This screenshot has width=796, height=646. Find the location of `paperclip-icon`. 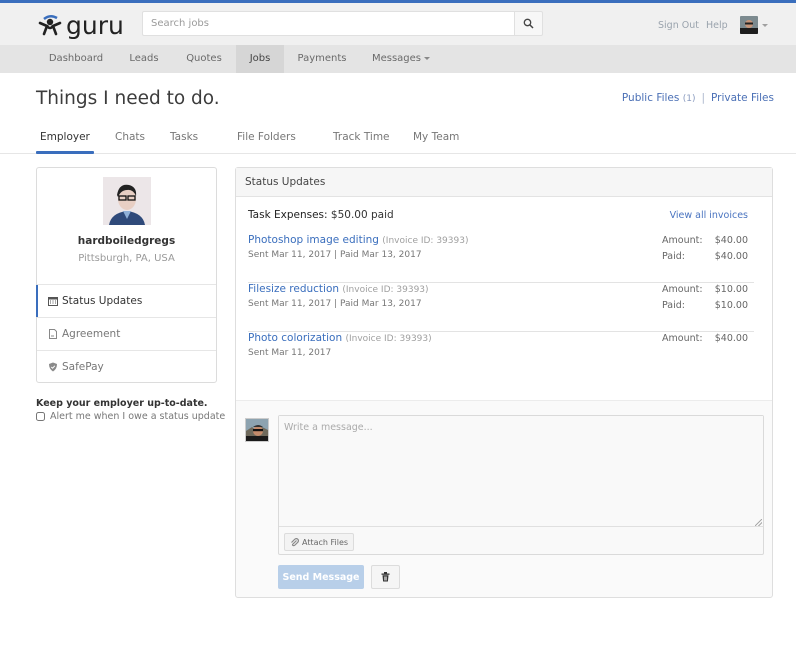

paperclip-icon is located at coordinates (295, 541).